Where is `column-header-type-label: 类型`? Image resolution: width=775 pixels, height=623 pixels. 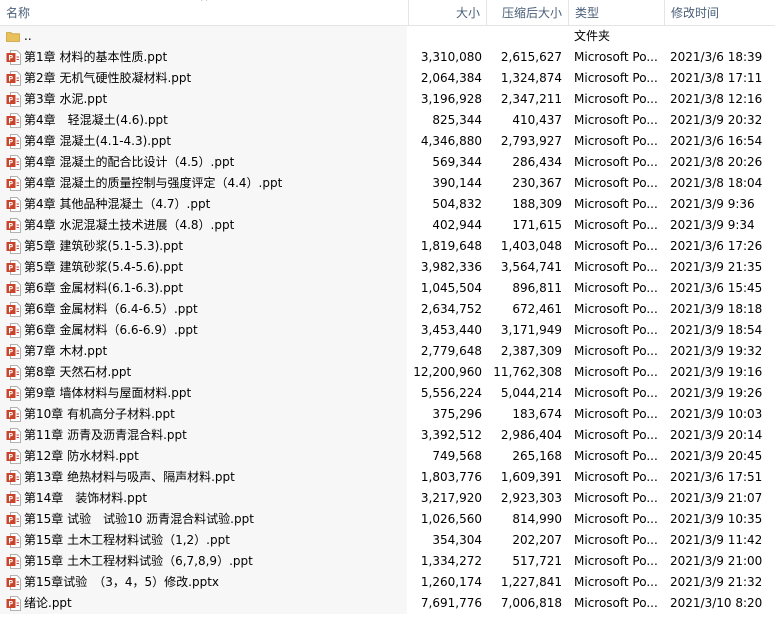 column-header-type-label: 类型 is located at coordinates (587, 13).